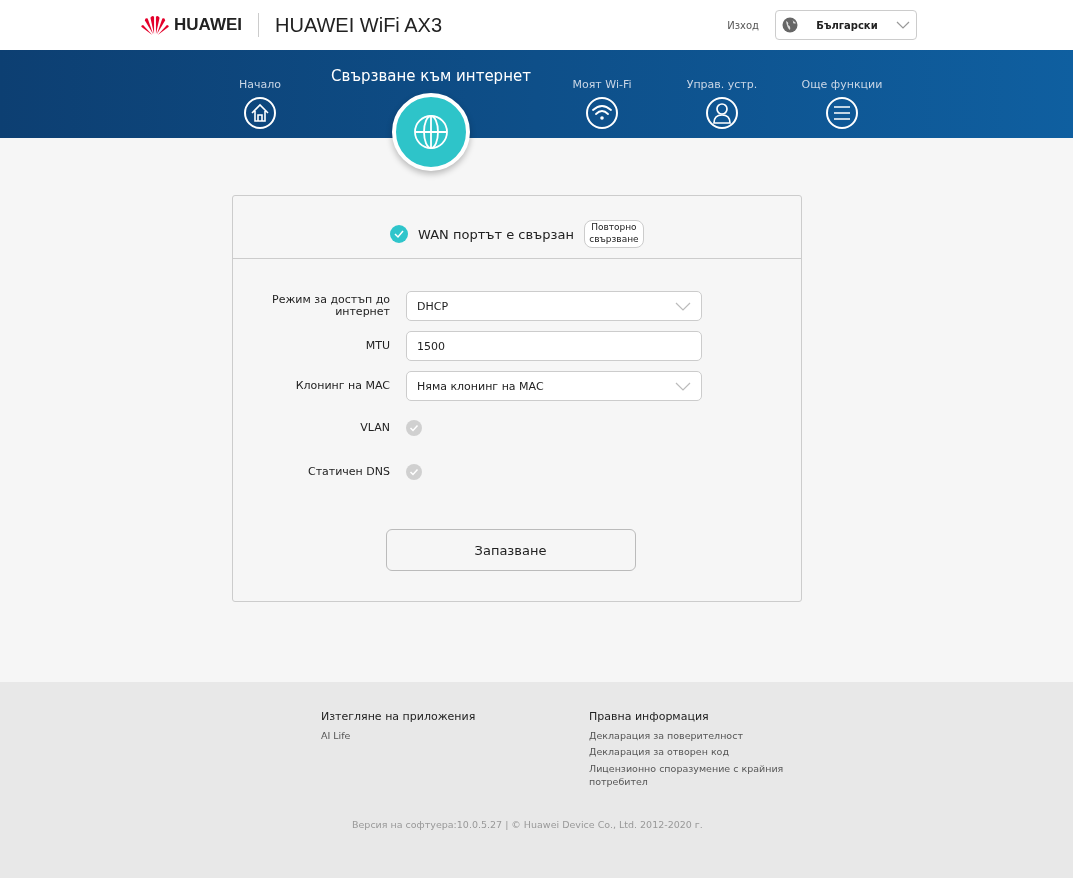 The image size is (1073, 878). What do you see at coordinates (846, 25) in the screenshot?
I see `language-select: Български` at bounding box center [846, 25].